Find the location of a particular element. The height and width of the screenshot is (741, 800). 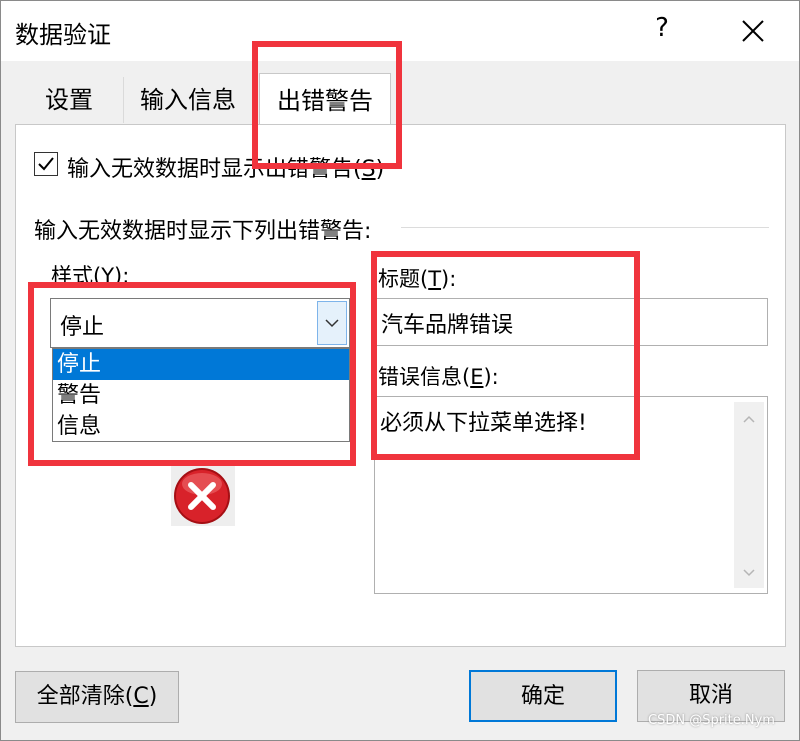

error-message-textarea: 必须从下拉菜单选择! is located at coordinates (571, 495).